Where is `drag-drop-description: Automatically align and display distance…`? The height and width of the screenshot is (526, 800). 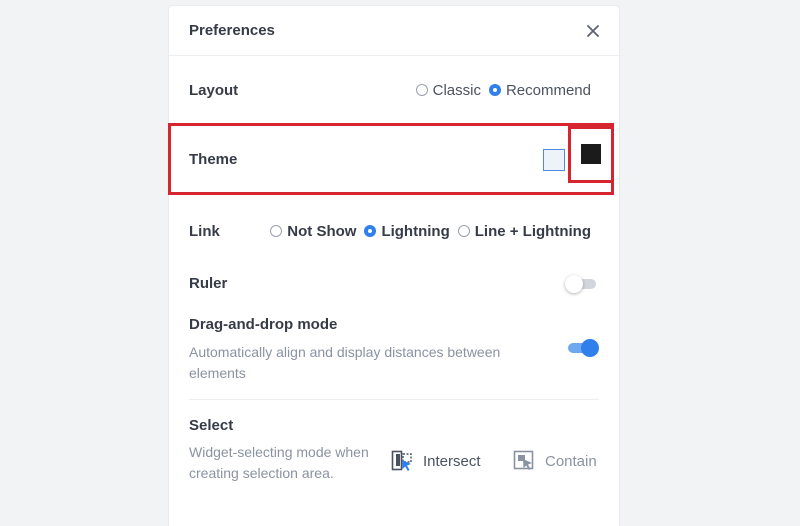
drag-drop-description: Automatically align and display distance… is located at coordinates (345, 362).